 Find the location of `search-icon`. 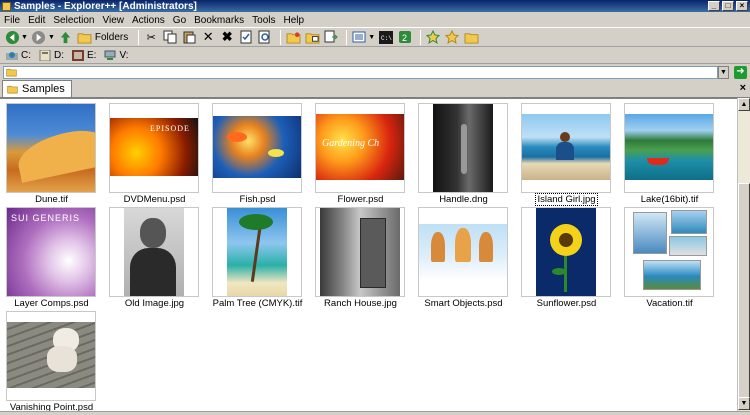

search-icon is located at coordinates (265, 37).